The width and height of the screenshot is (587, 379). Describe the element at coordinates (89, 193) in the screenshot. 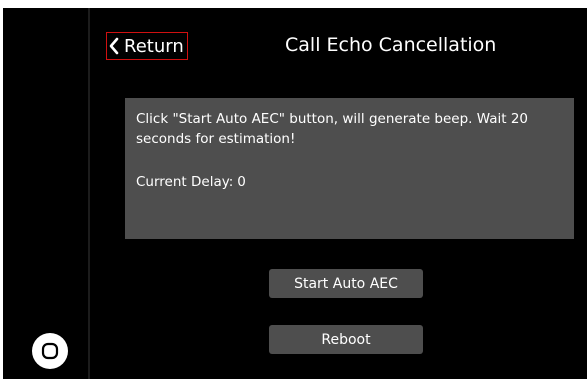

I see `side-divider` at that location.